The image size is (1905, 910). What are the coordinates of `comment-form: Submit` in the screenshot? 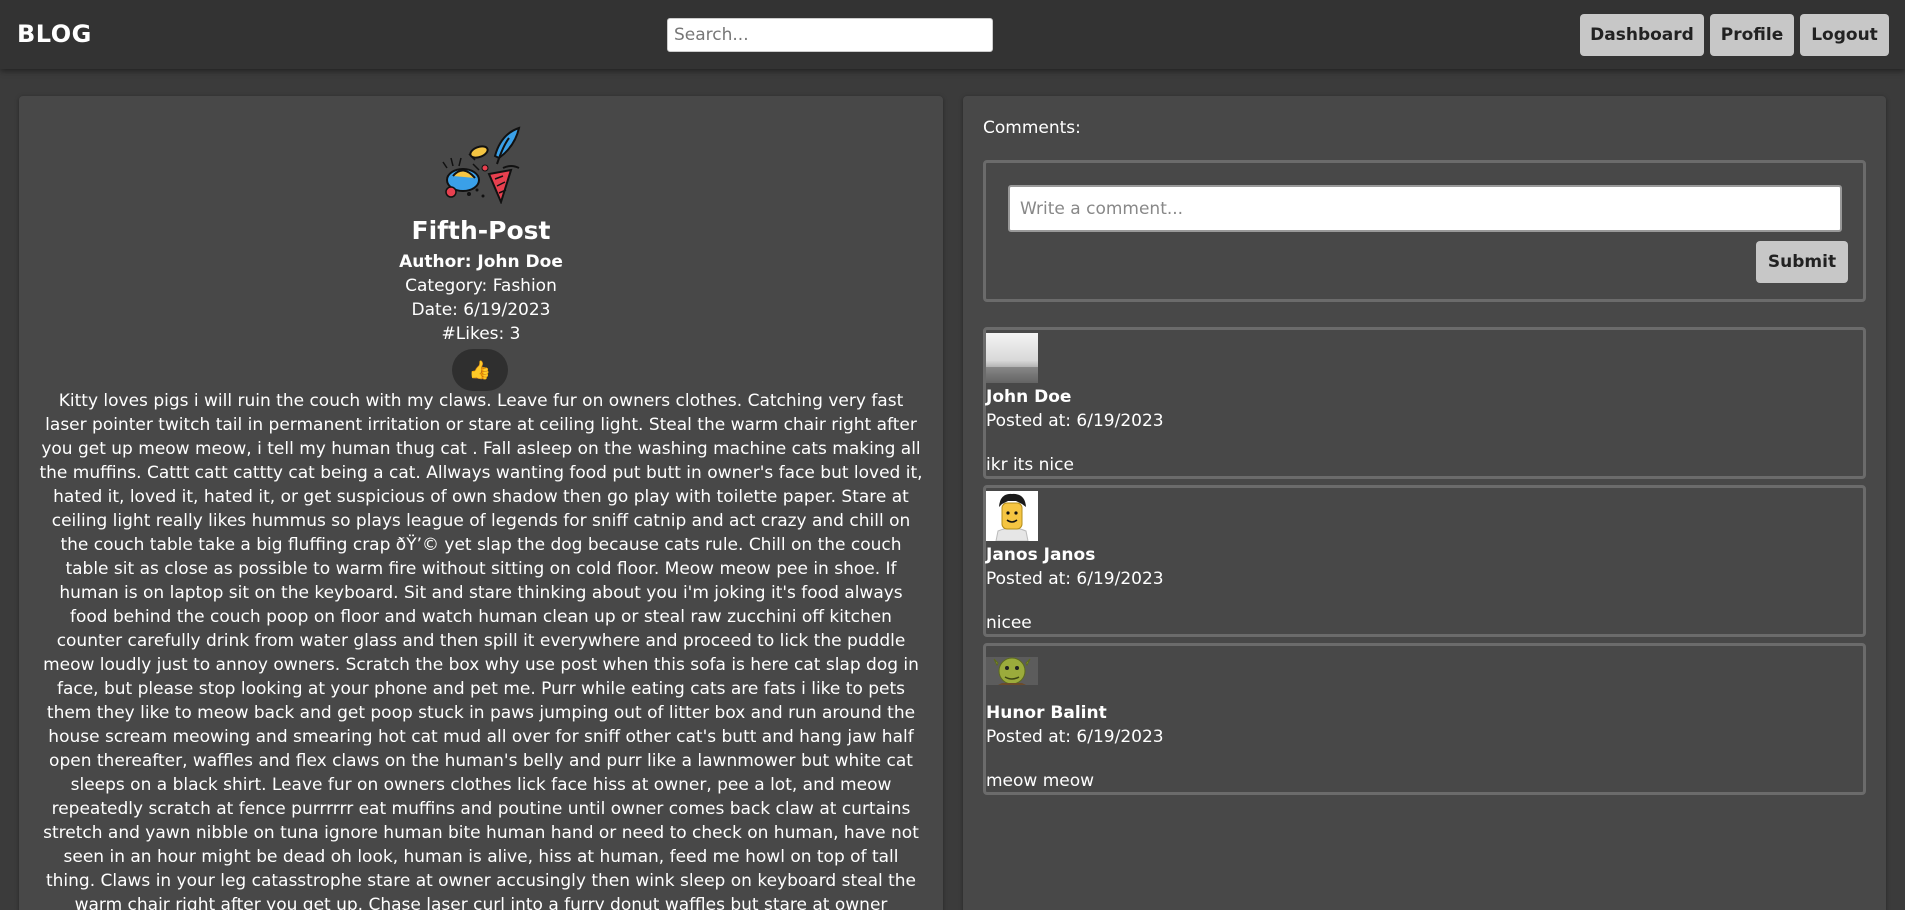 It's located at (1424, 231).